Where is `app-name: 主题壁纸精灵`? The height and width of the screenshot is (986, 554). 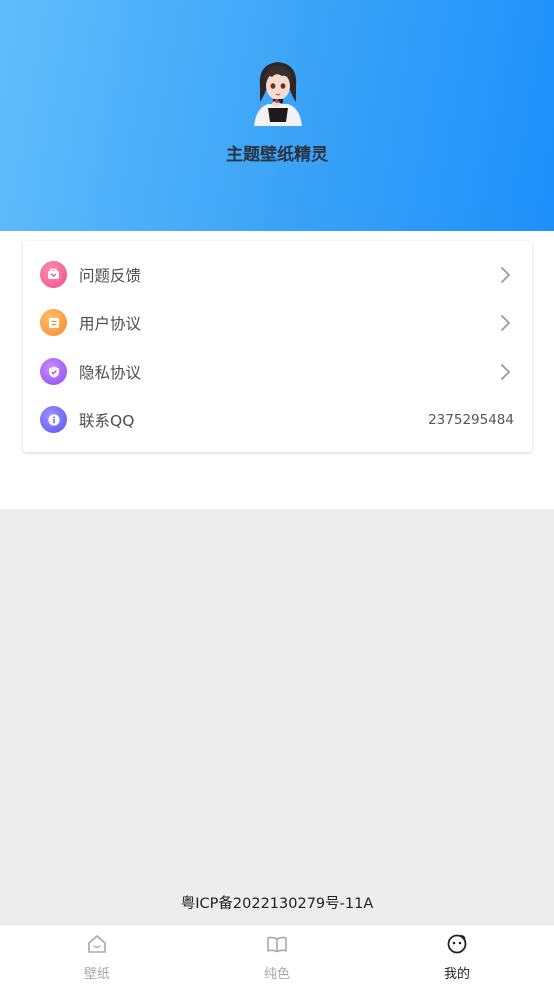 app-name: 主题壁纸精灵 is located at coordinates (277, 155).